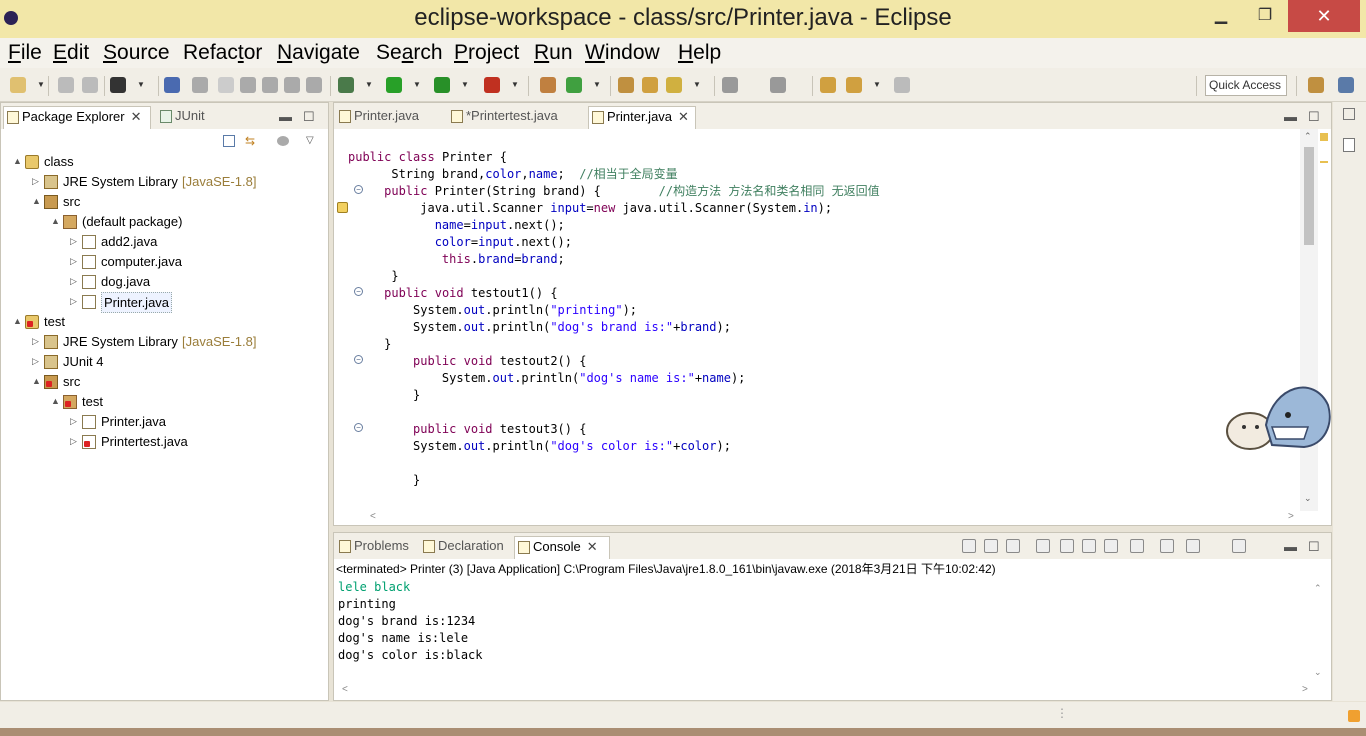 The image size is (1366, 736). Describe the element at coordinates (165, 222) in the screenshot. I see `tree-item-default-package: ▲ (default package)` at that location.